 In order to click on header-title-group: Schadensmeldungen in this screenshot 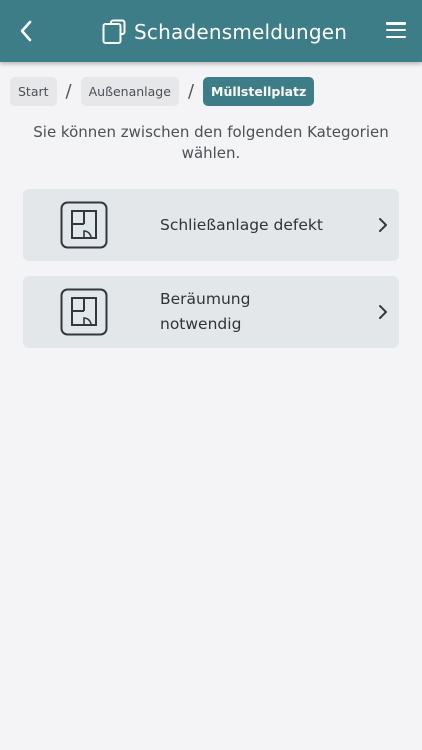, I will do `click(224, 32)`.